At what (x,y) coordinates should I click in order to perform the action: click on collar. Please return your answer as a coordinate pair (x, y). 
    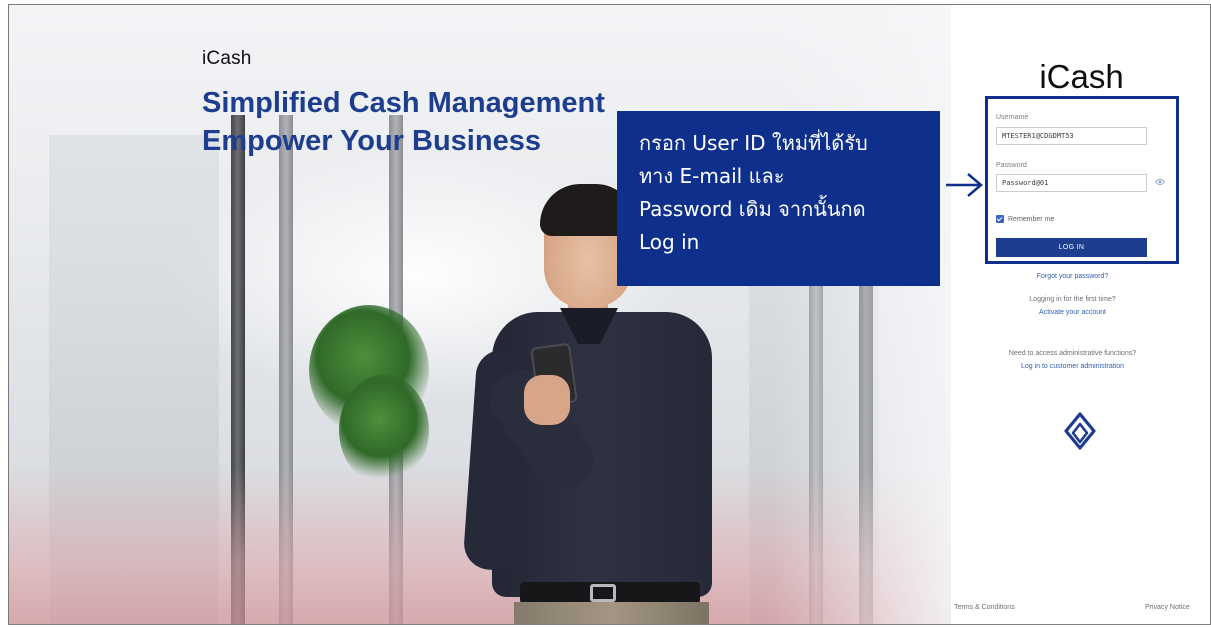
    Looking at the image, I should click on (589, 327).